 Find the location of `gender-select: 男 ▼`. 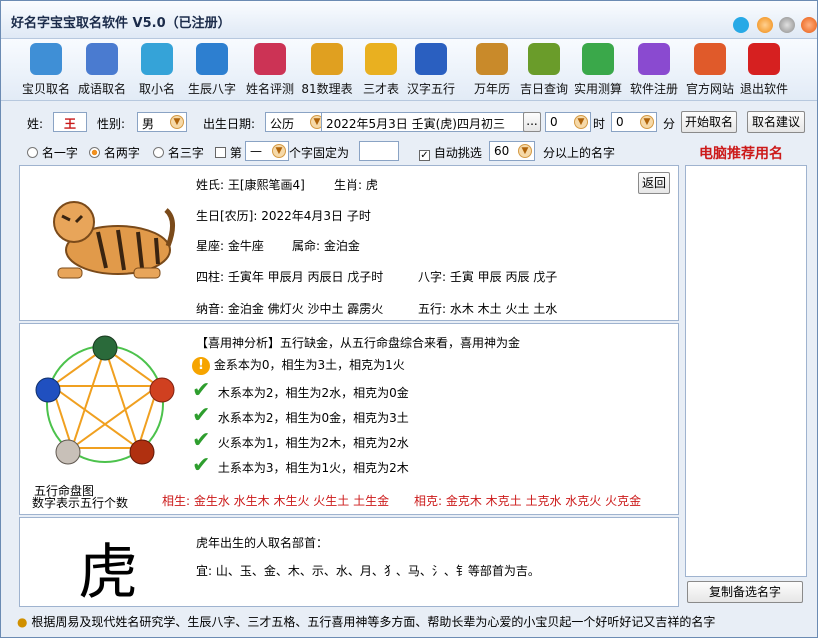

gender-select: 男 ▼ is located at coordinates (162, 122).